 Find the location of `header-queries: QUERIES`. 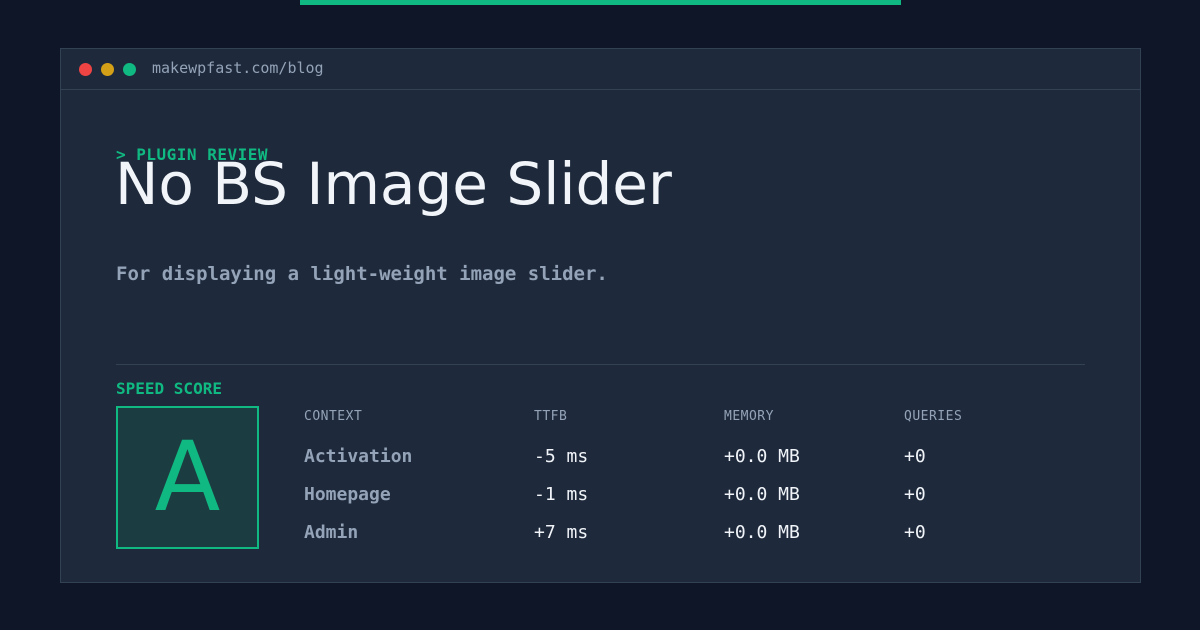

header-queries: QUERIES is located at coordinates (933, 416).